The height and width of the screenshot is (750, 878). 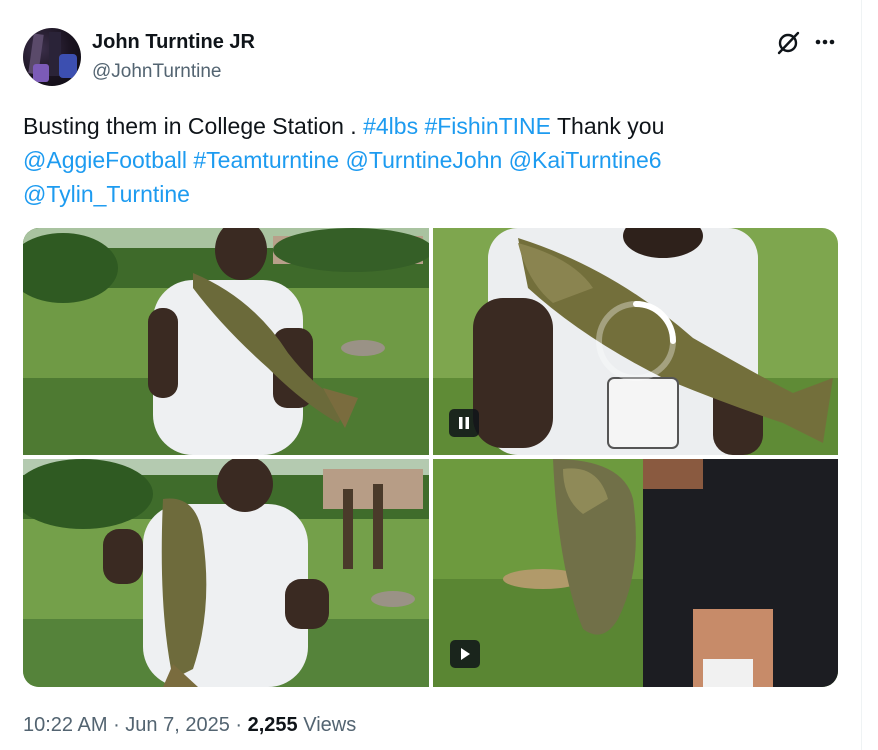 I want to click on author-display-name: John Turntine JR, so click(x=173, y=42).